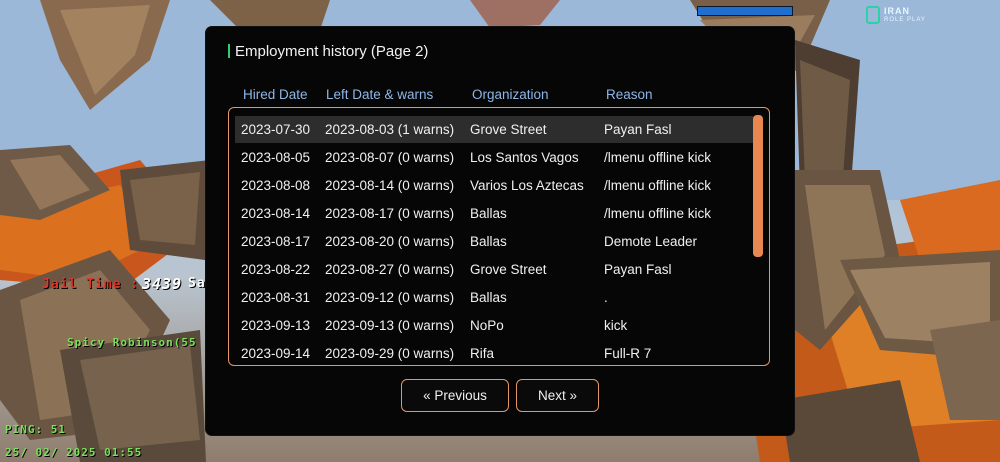 The height and width of the screenshot is (462, 1000). I want to click on cell-organization: NoPo, so click(487, 325).